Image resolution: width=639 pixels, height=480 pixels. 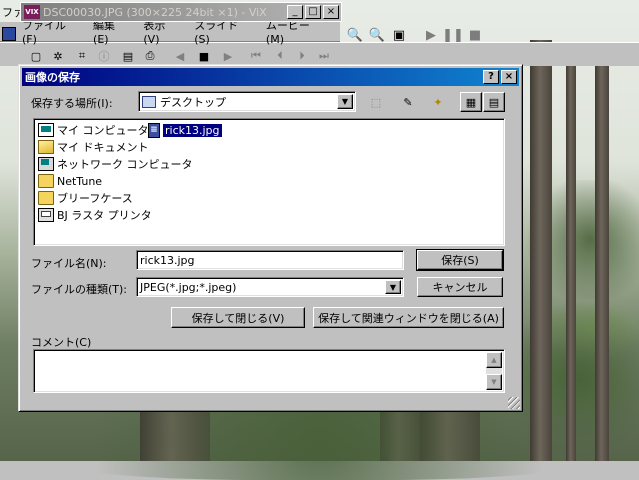 What do you see at coordinates (103, 147) in the screenshot?
I see `list-item-label: マイ ドキュメント` at bounding box center [103, 147].